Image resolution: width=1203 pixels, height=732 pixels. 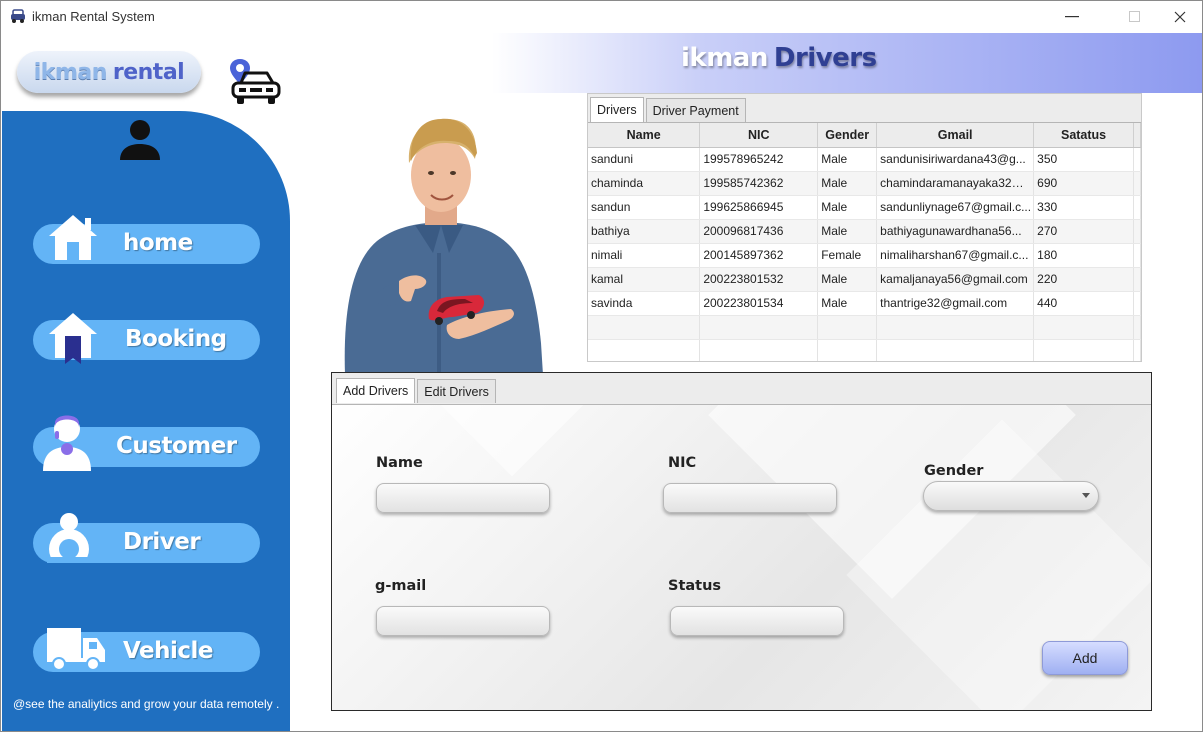 I want to click on tab-edit-drivers: Edit Drivers, so click(x=456, y=391).